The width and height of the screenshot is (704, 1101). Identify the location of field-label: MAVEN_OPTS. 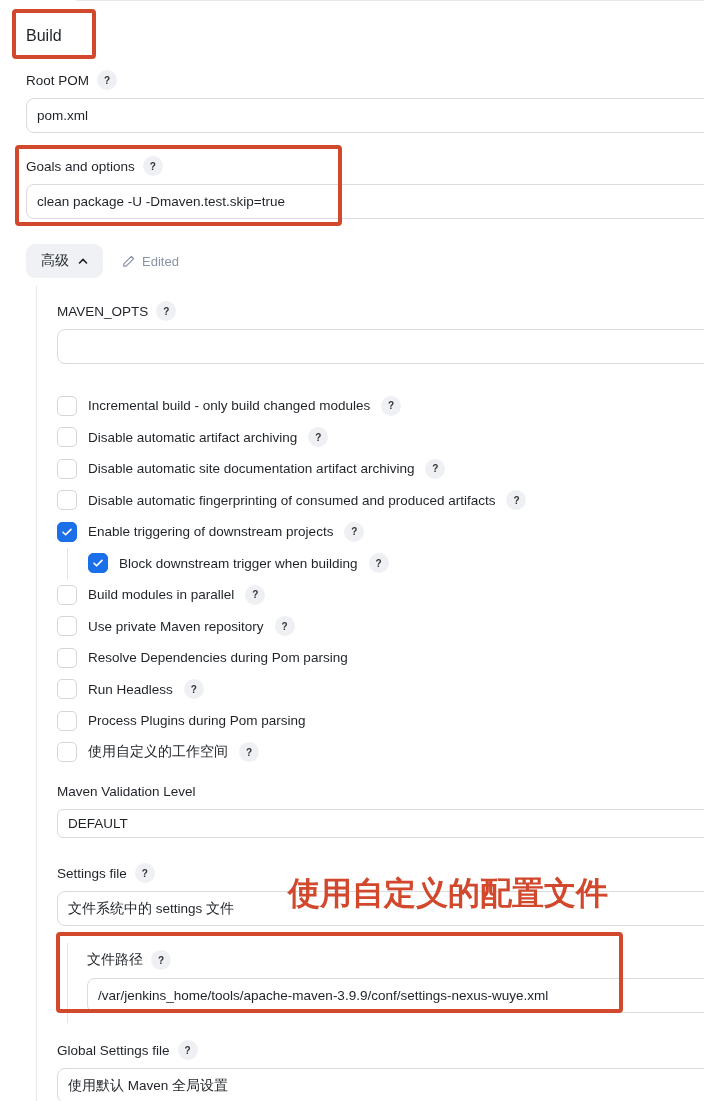
(103, 311).